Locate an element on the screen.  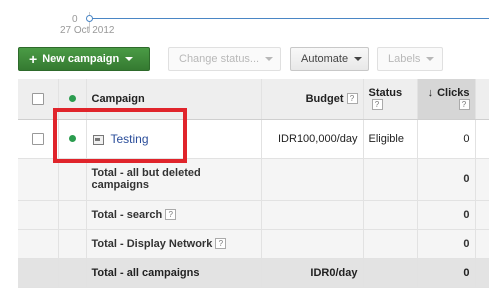
total-label: Total - search is located at coordinates (127, 214).